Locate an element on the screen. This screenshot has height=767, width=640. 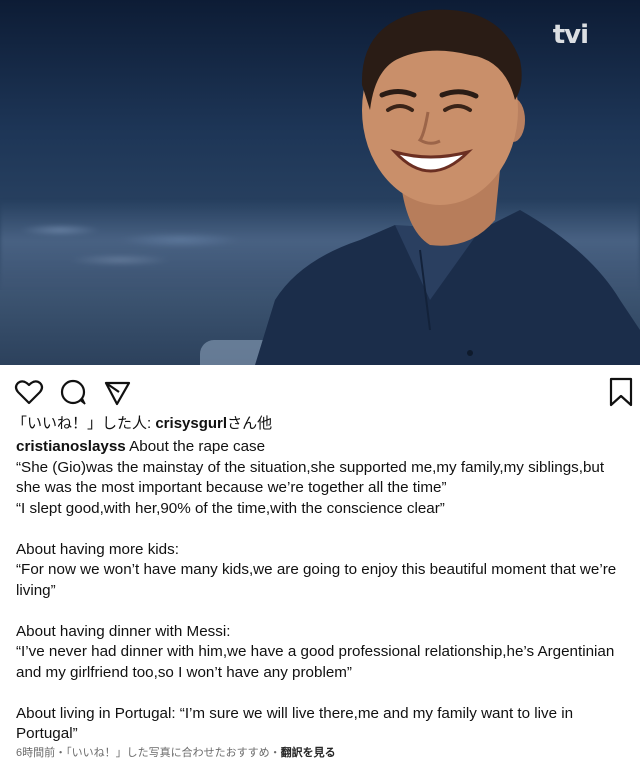
bookmark-icon is located at coordinates (621, 392).